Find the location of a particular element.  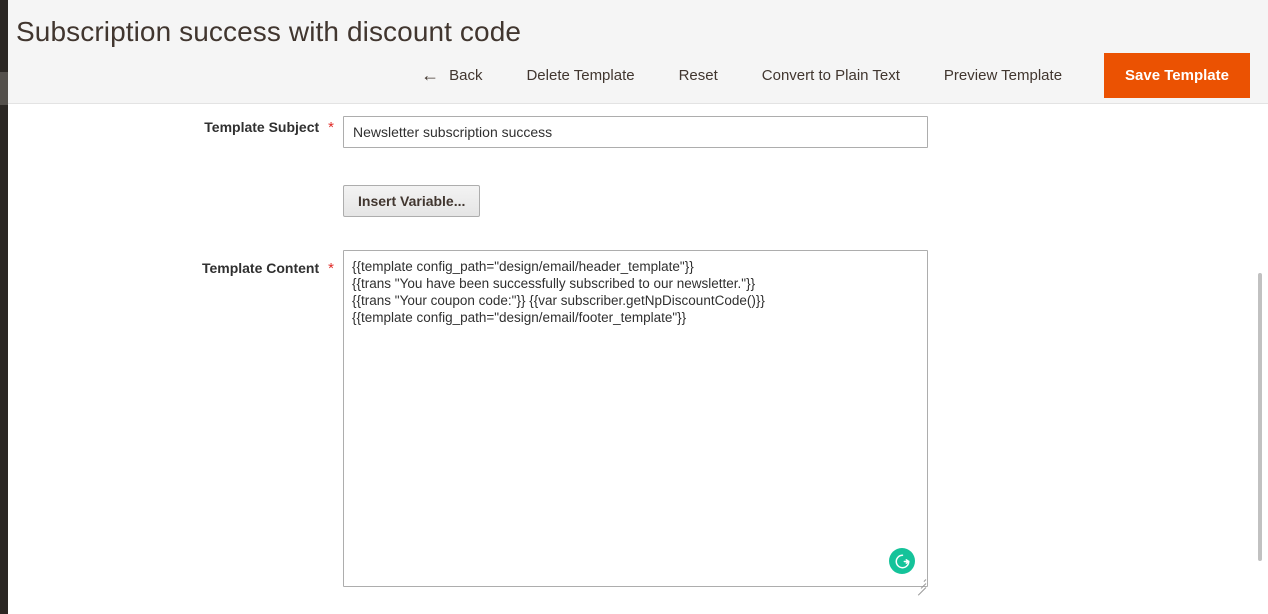

template-subject-field-row: Template Subject * is located at coordinates (468, 132).